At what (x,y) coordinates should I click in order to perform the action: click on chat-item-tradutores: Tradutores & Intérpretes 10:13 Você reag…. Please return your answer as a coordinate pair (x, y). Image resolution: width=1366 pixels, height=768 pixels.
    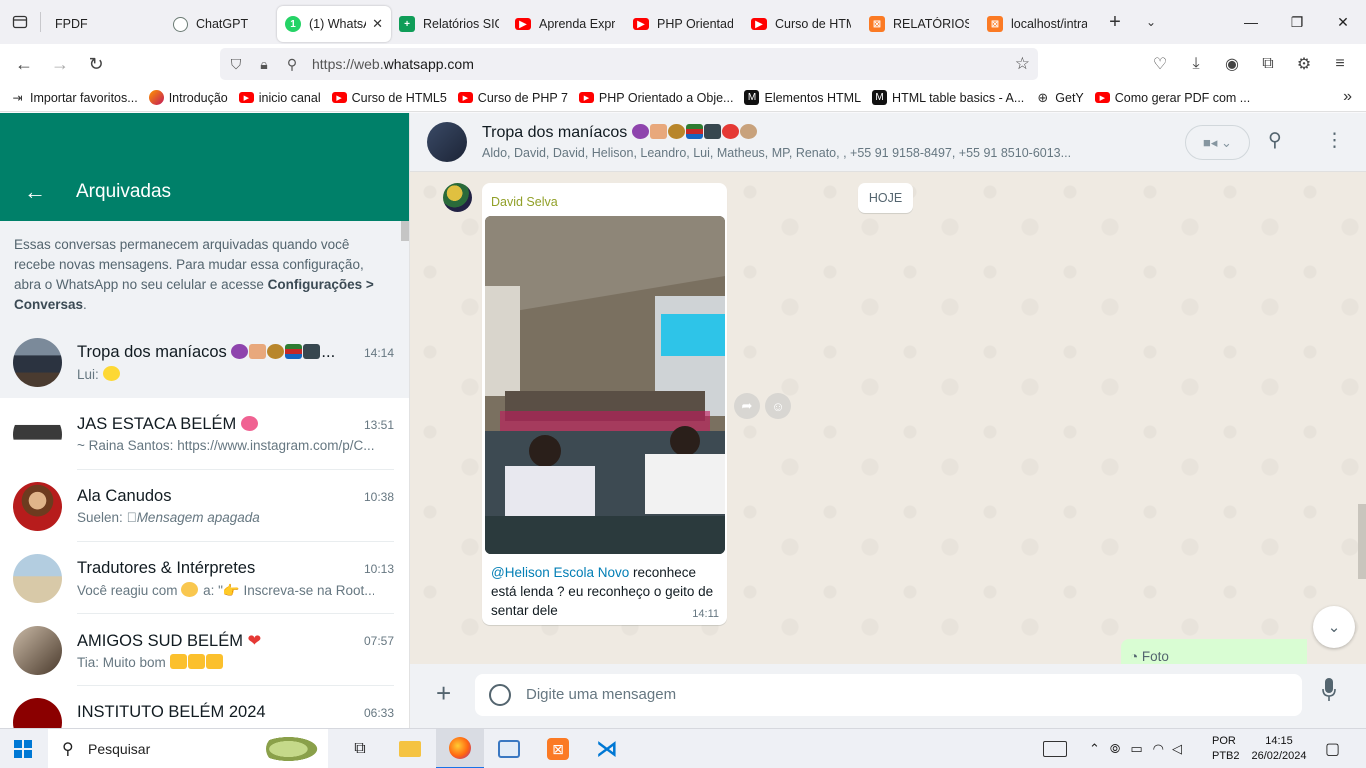
    Looking at the image, I should click on (204, 578).